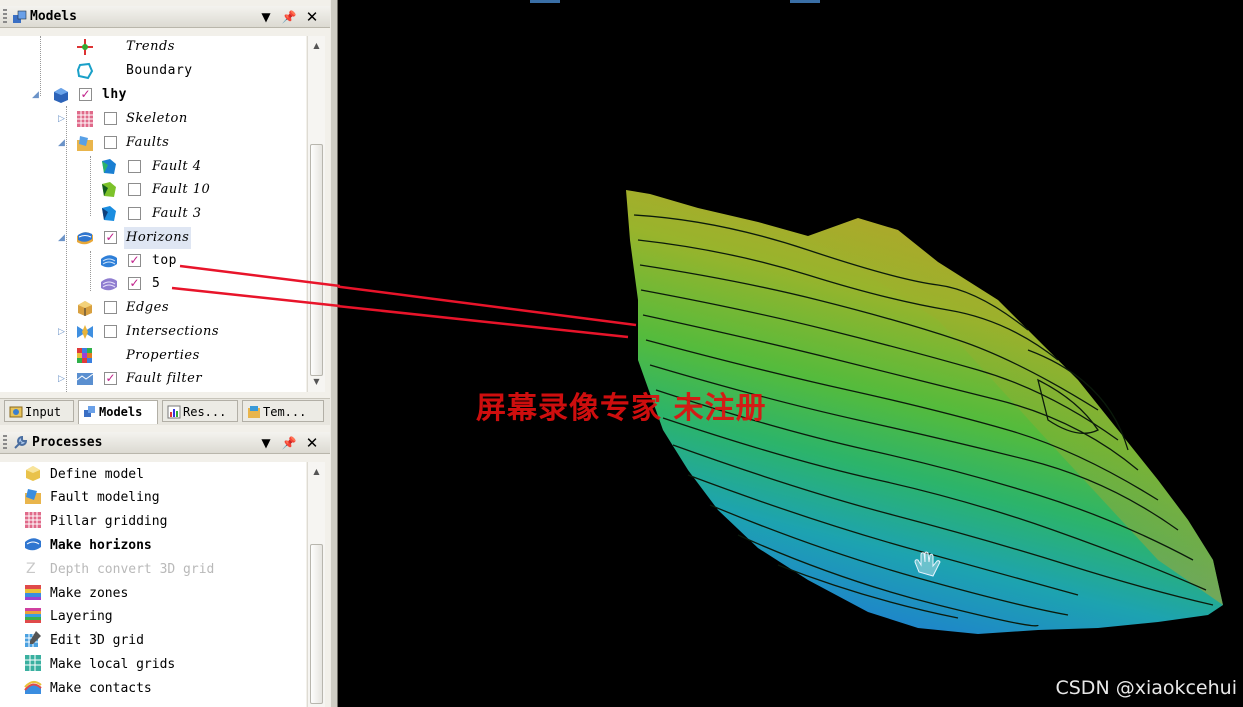 This screenshot has height=707, width=1243. Describe the element at coordinates (150, 284) in the screenshot. I see `tree-item-5: ✓ 5` at that location.